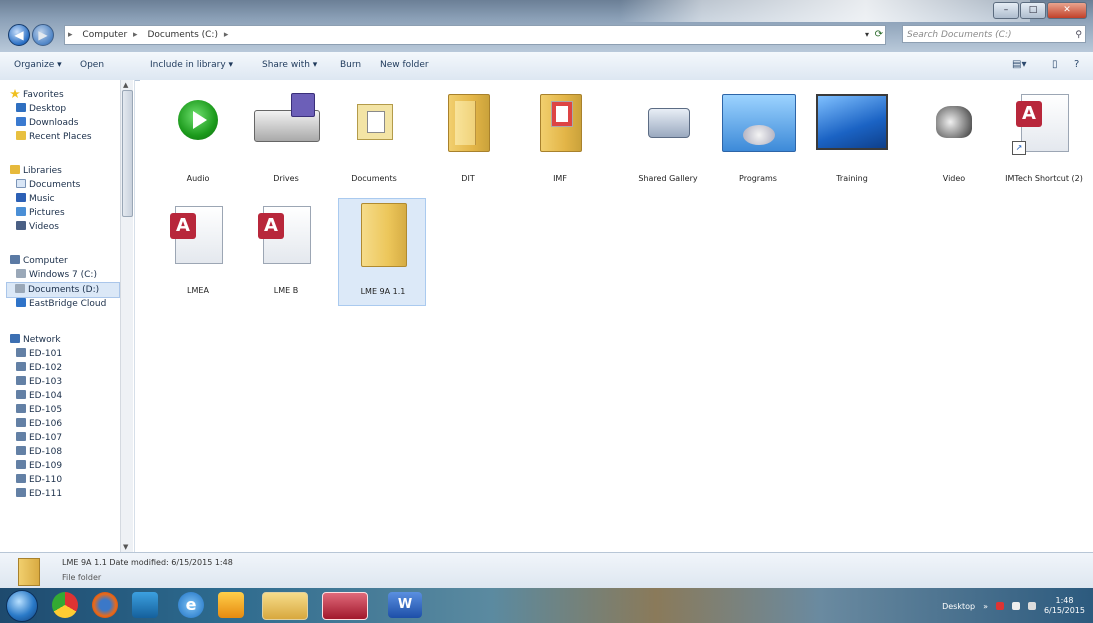  Describe the element at coordinates (1064, 606) in the screenshot. I see `clock: 1:48 6/15/2015` at that location.